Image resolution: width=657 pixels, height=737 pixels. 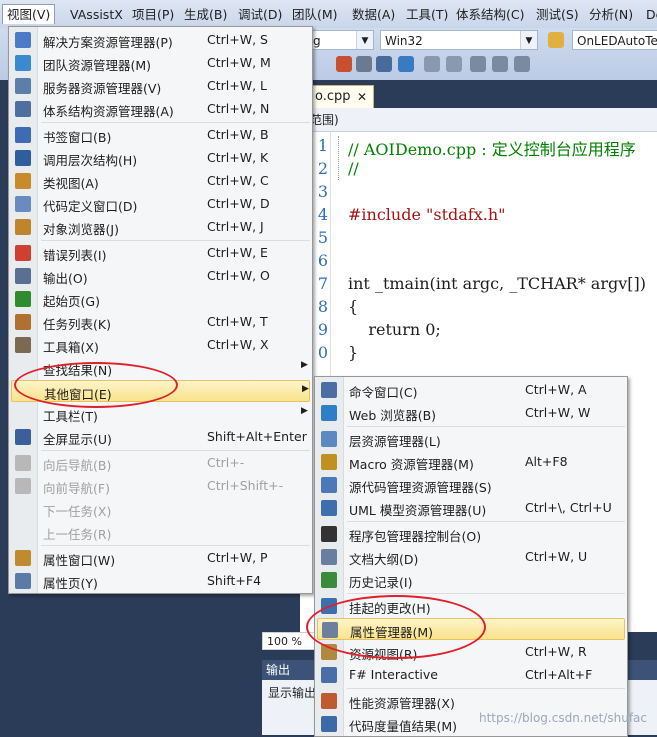 I want to click on menu-item-22: 向前导航(F) Ctrl+Shift+-, so click(x=160, y=486).